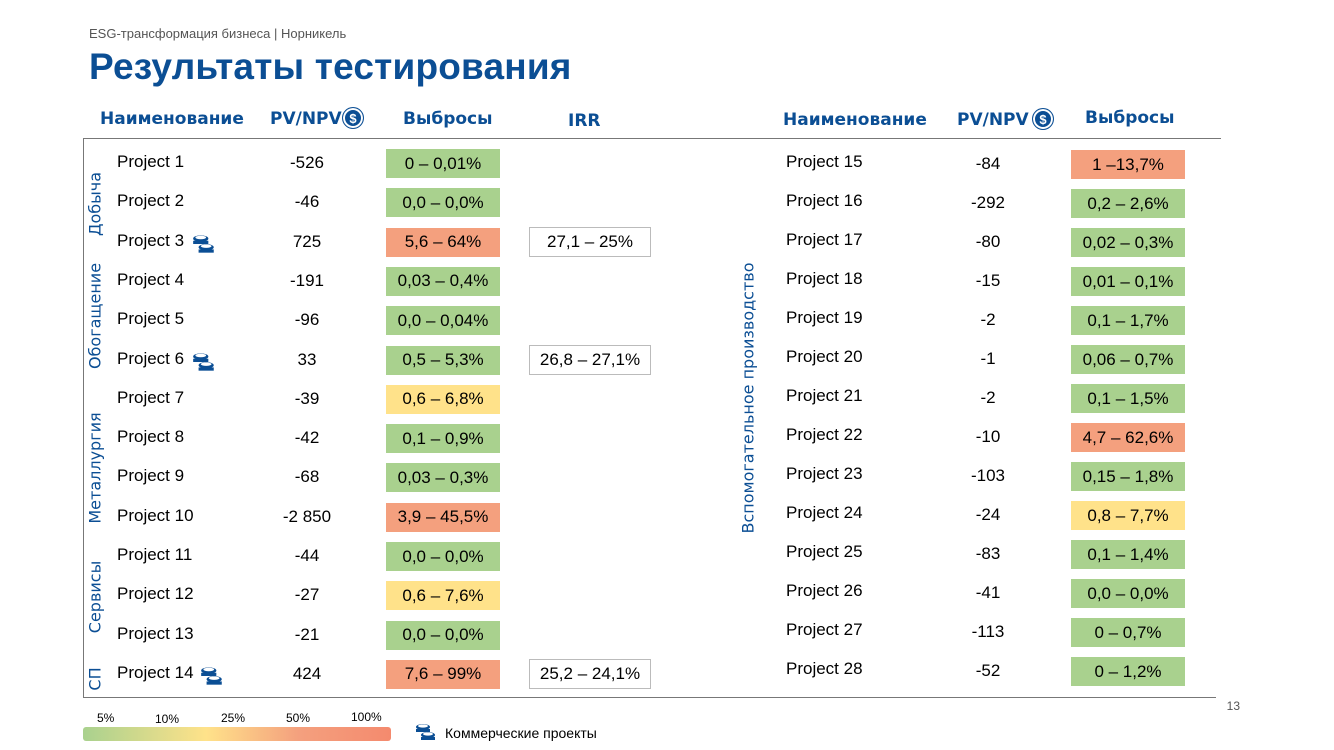 Image resolution: width=1334 pixels, height=750 pixels. Describe the element at coordinates (298, 718) in the screenshot. I see `legend-tick-50: 50%` at that location.